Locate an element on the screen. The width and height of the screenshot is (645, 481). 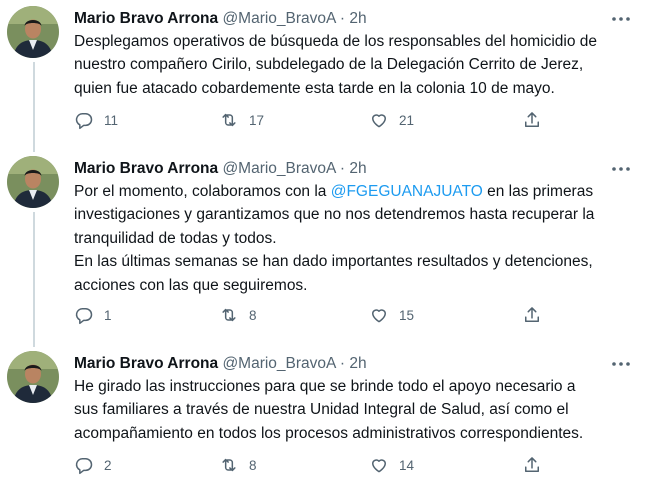
reply-button: 1 is located at coordinates (93, 315).